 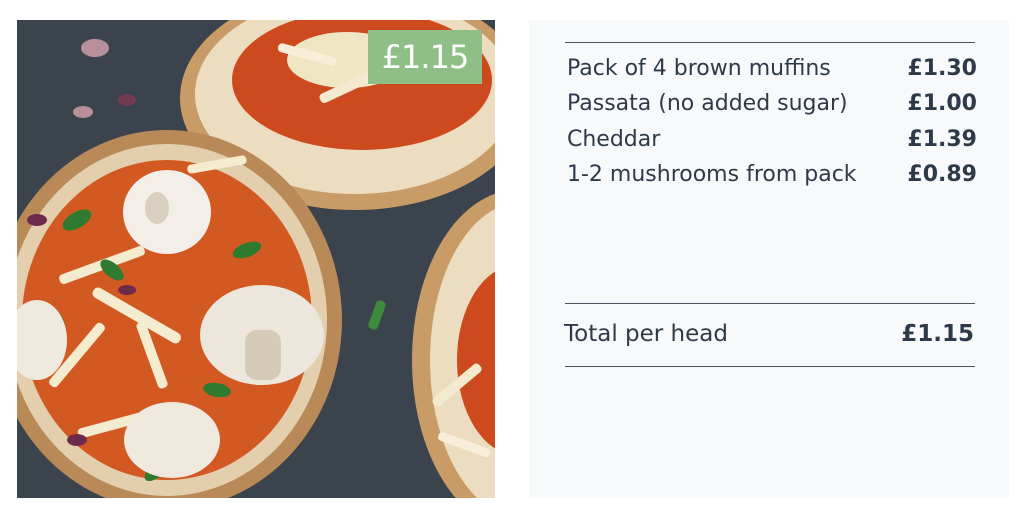 I want to click on item-price: £1.39, so click(x=942, y=139).